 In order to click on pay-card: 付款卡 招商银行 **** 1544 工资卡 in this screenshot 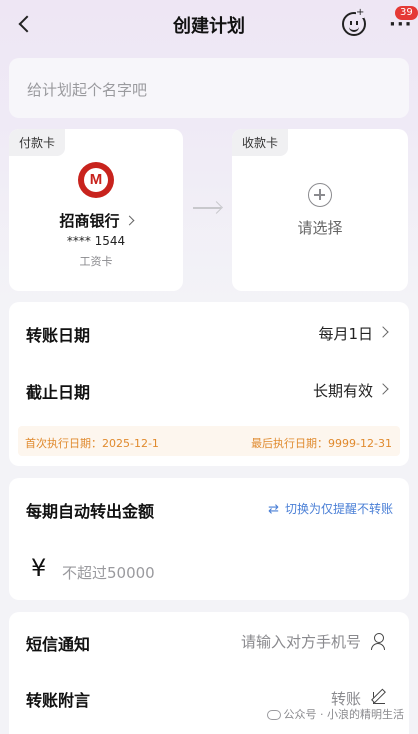, I will do `click(96, 210)`.